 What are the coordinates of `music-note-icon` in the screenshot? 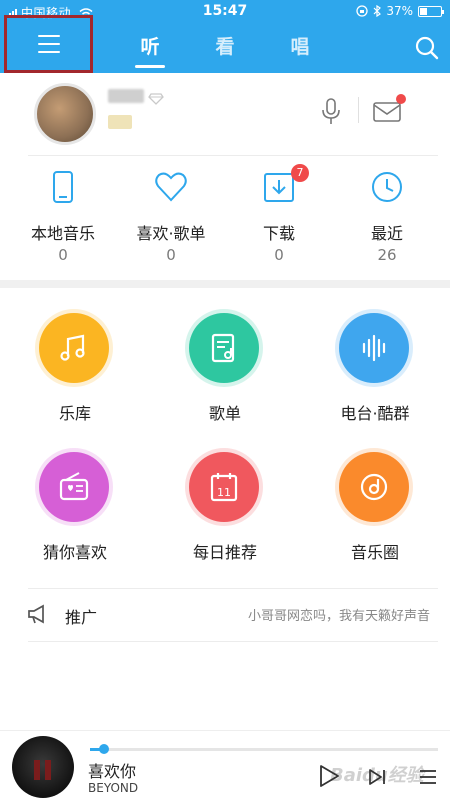 It's located at (72, 347).